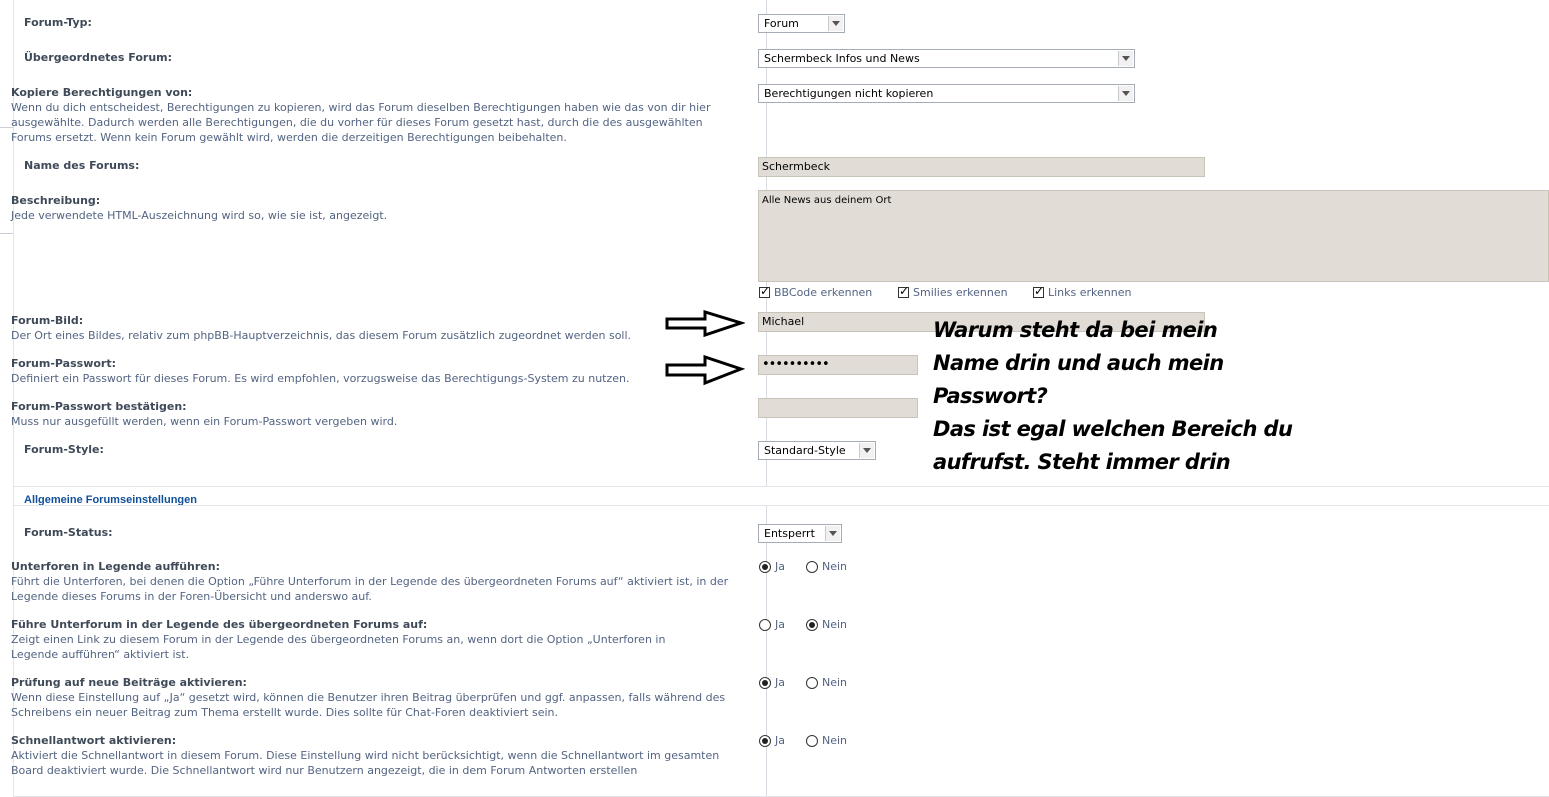  I want to click on forum-password-confirm-input, so click(838, 408).